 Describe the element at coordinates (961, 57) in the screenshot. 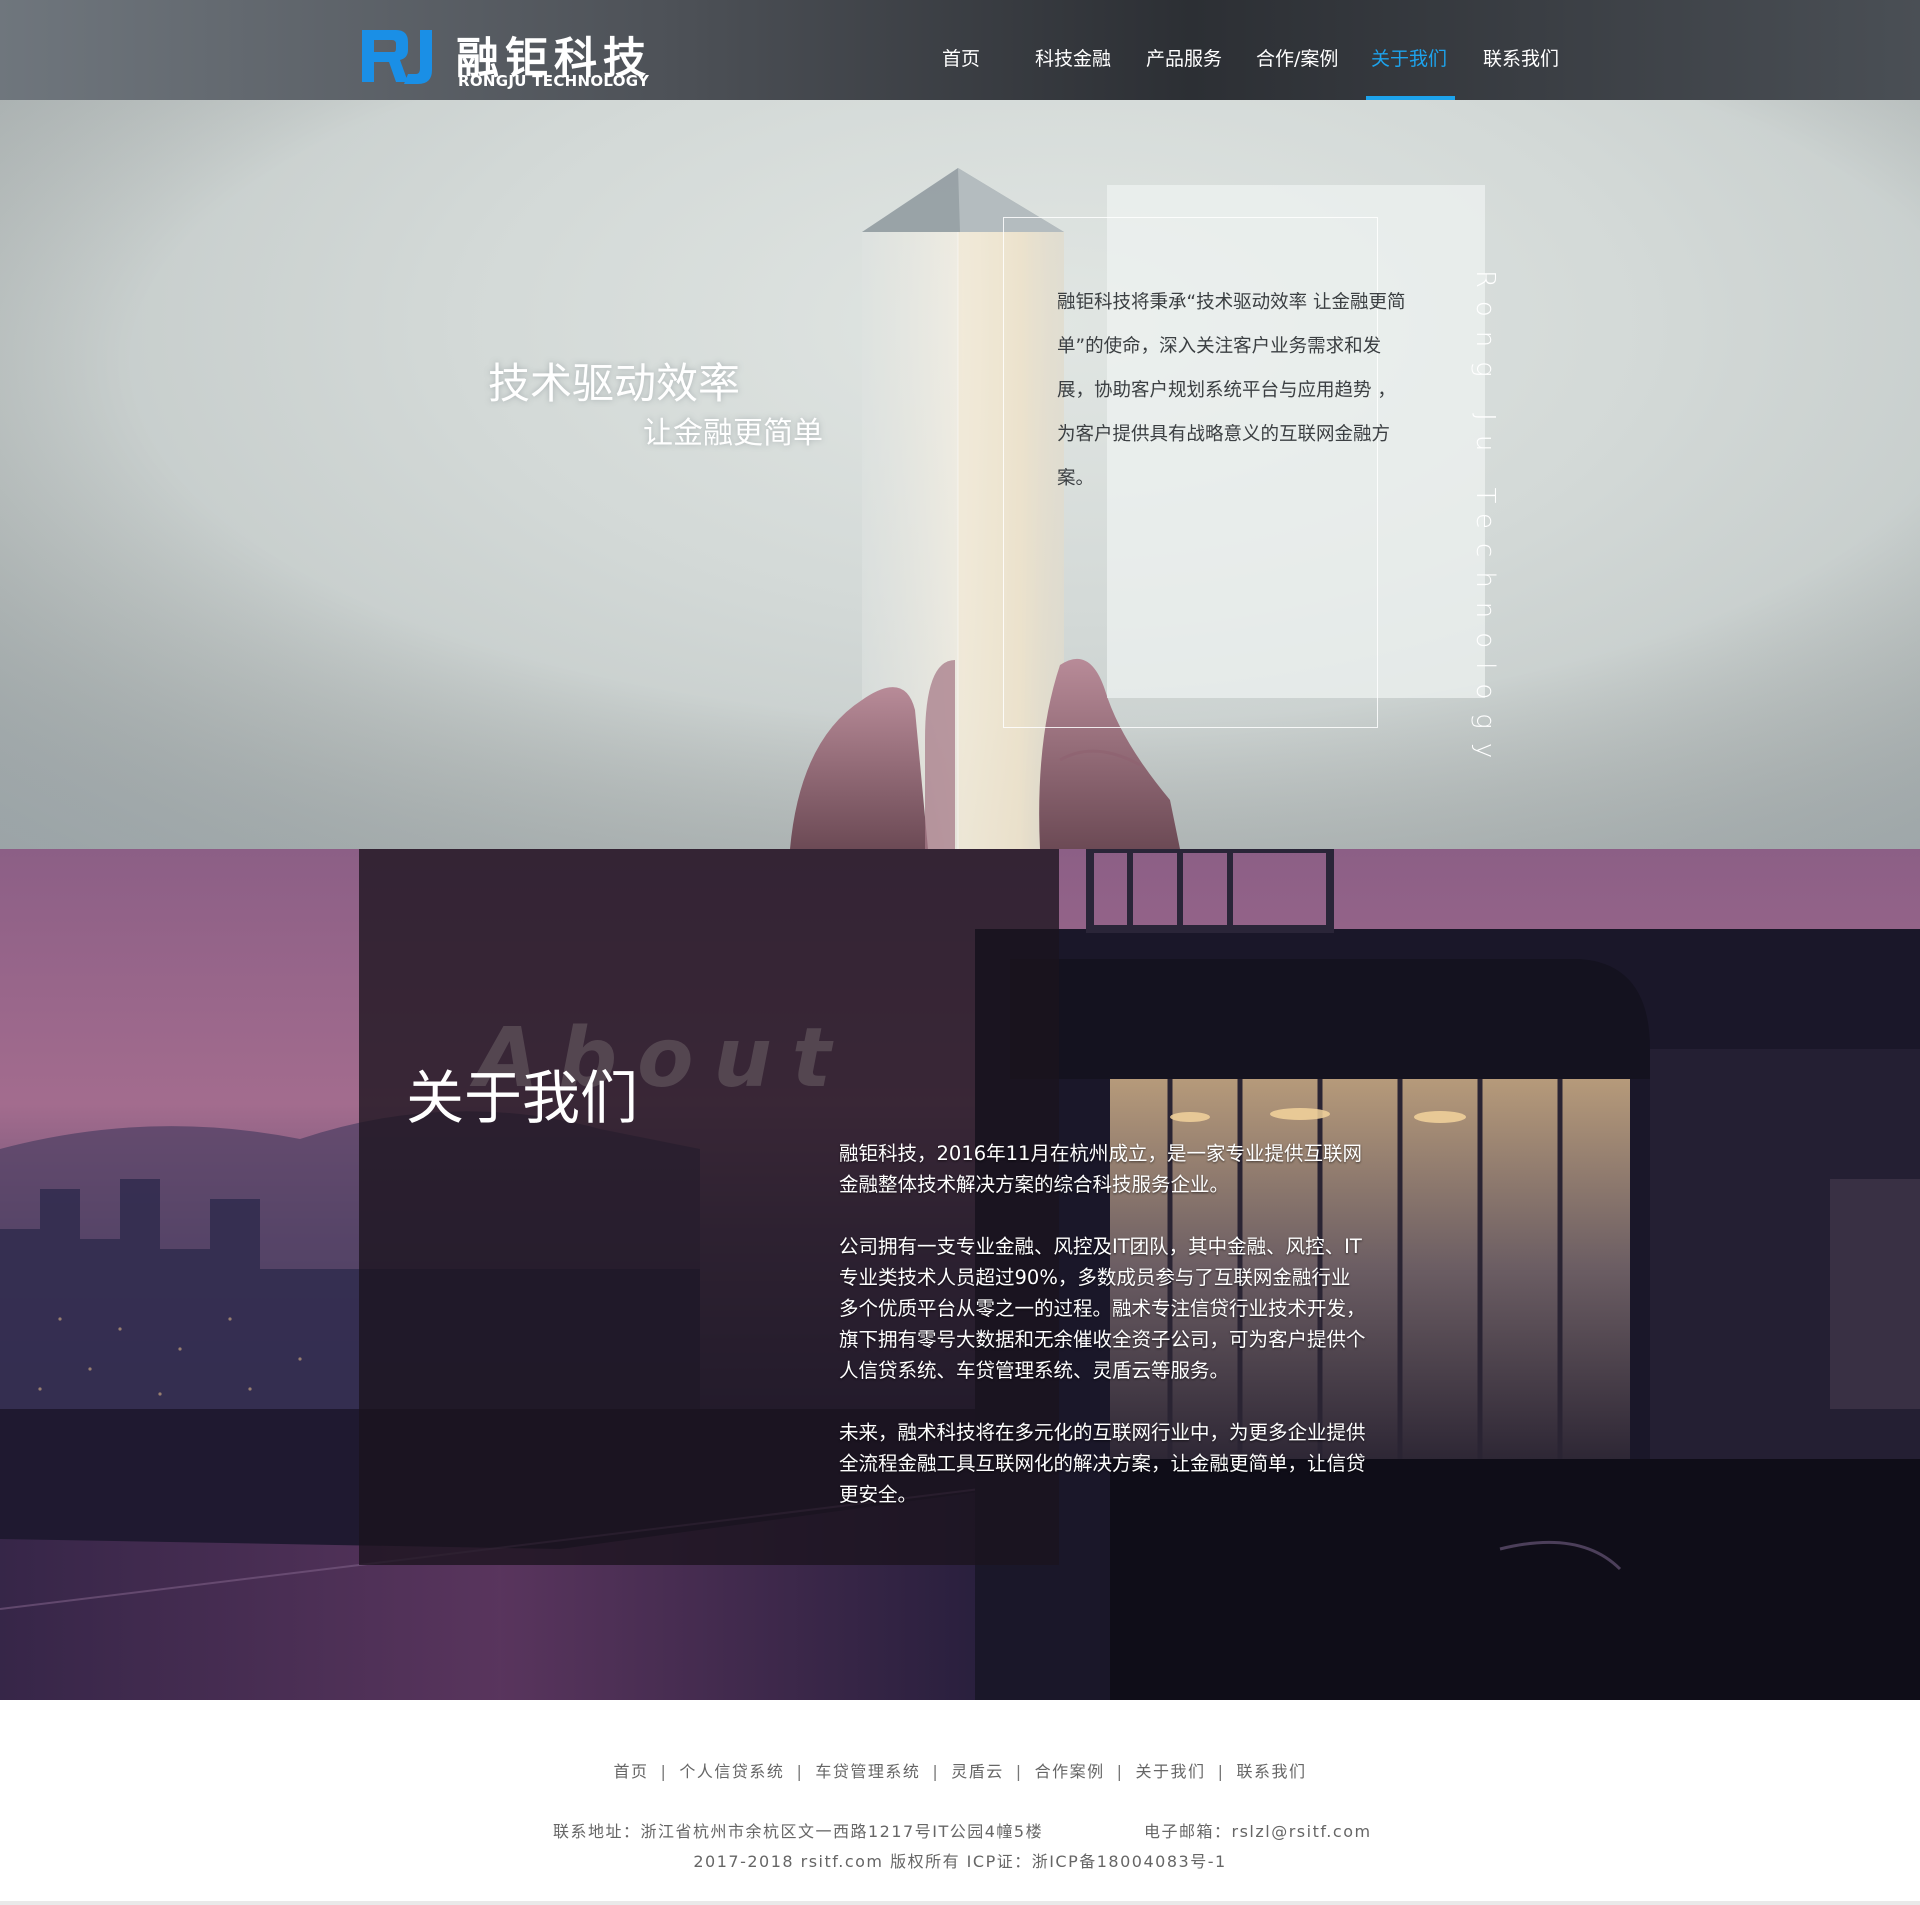

I see `nav-item-home: 首页` at that location.